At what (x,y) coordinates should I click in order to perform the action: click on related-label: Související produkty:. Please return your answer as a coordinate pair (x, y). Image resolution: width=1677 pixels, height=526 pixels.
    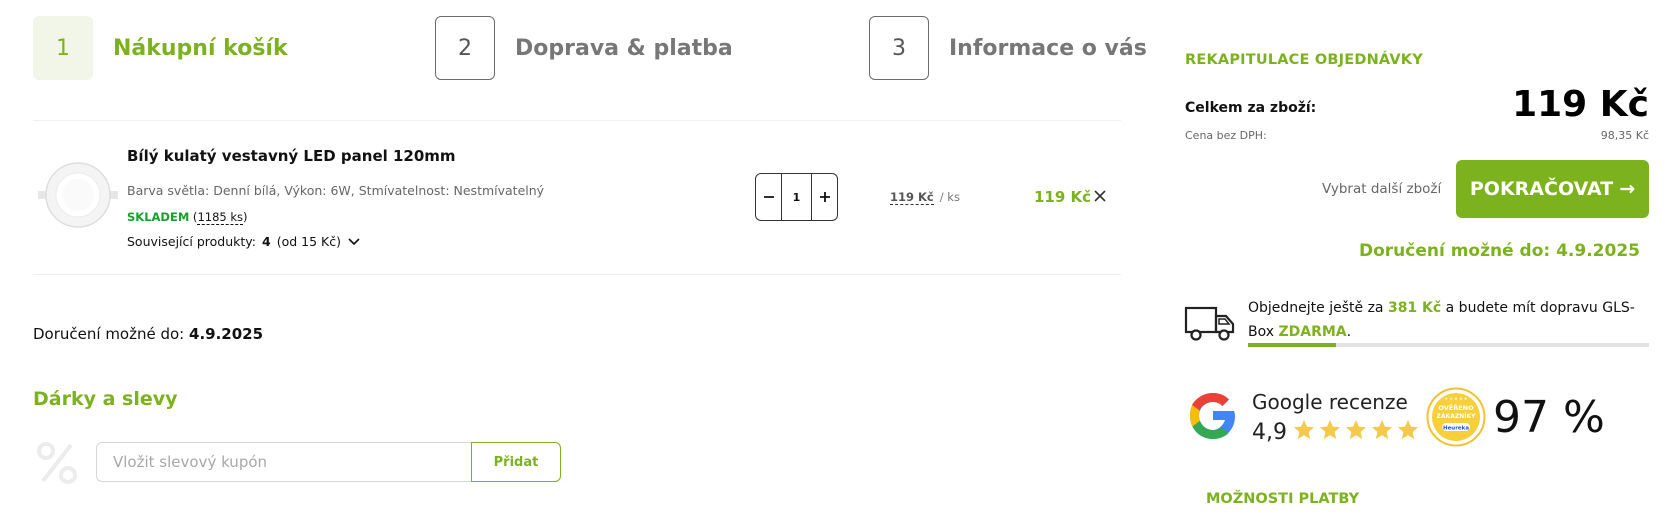
    Looking at the image, I should click on (191, 241).